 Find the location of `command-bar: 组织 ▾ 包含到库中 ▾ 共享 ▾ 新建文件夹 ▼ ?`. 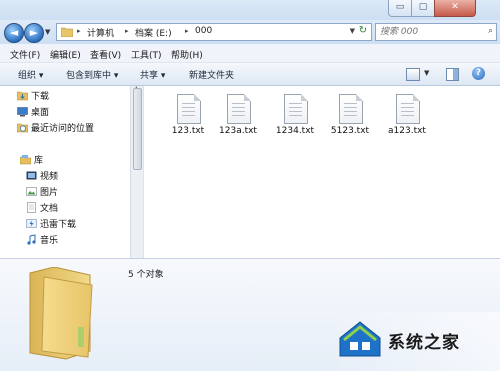

command-bar: 组织 ▾ 包含到库中 ▾ 共享 ▾ 新建文件夹 ▼ ? is located at coordinates (250, 74).